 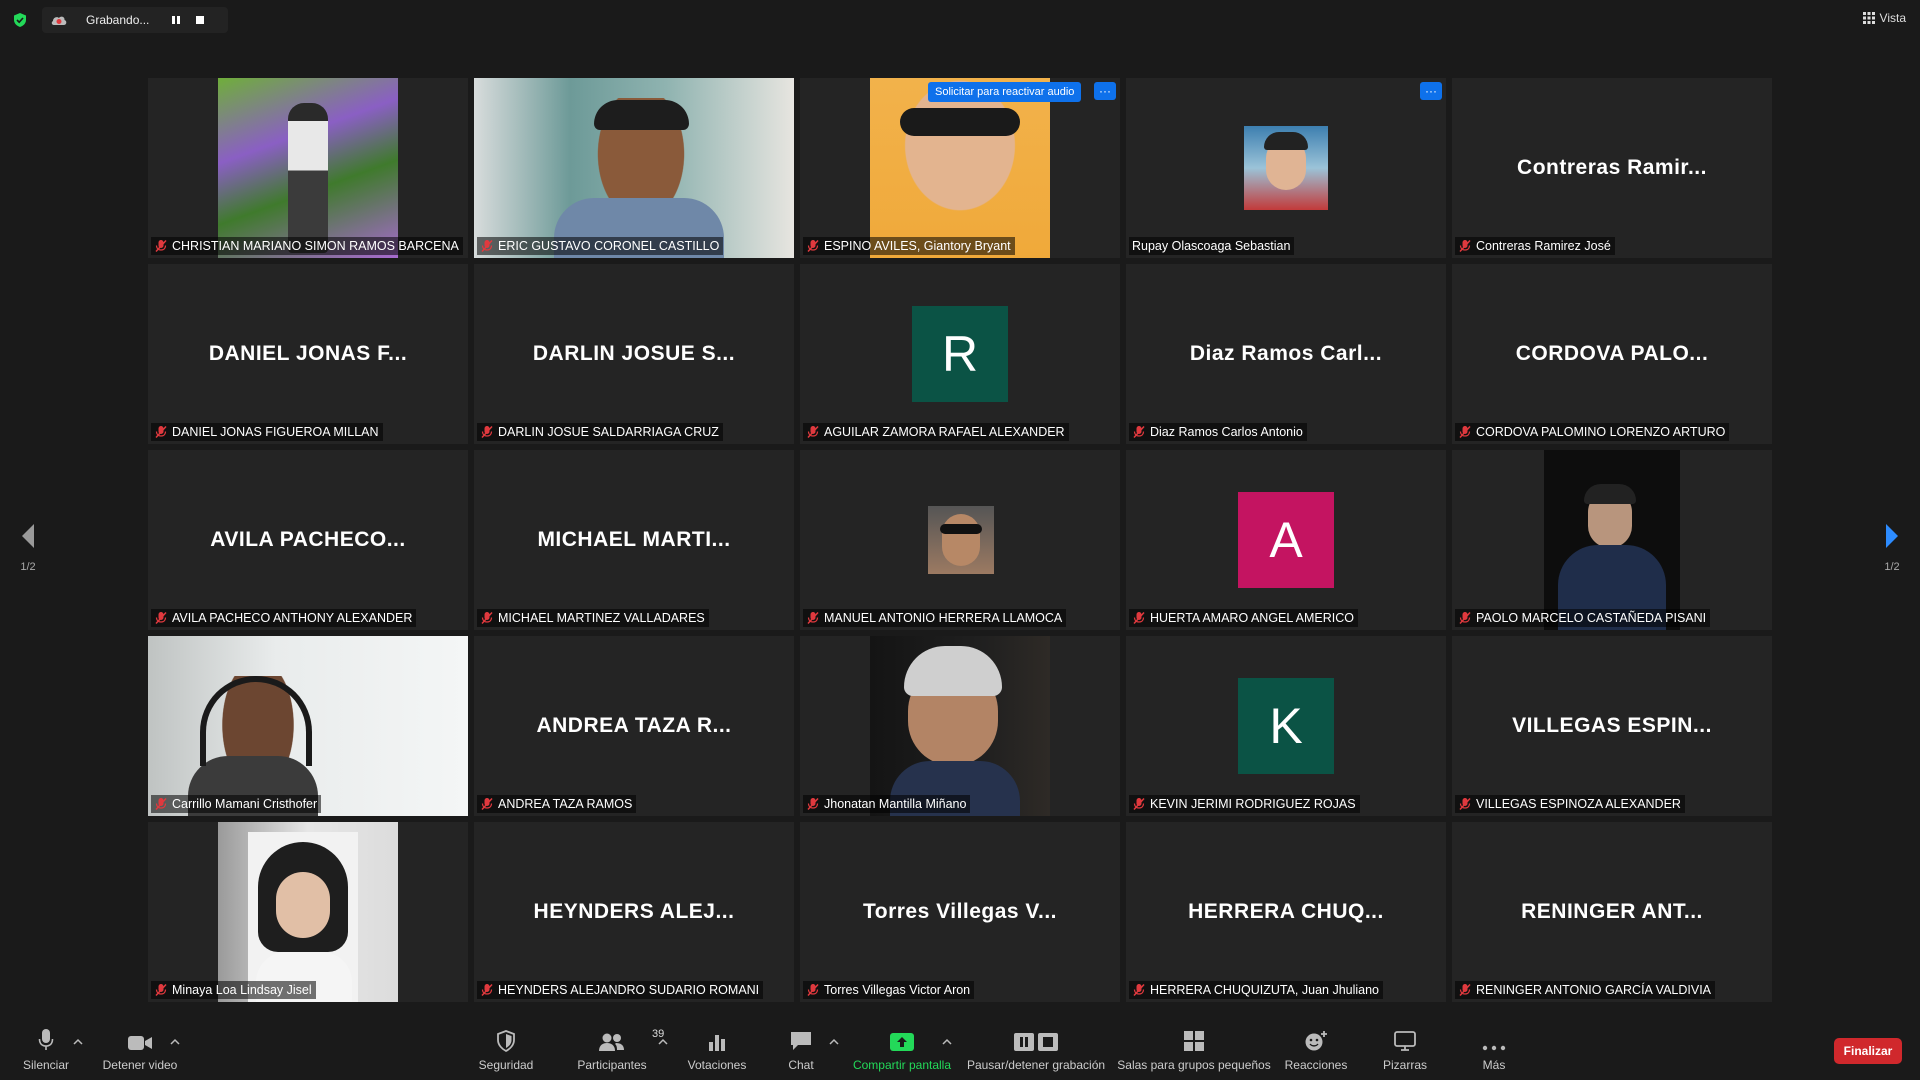 I want to click on participant-name: Diaz Ramos Carlos Antonio, so click(x=1226, y=432).